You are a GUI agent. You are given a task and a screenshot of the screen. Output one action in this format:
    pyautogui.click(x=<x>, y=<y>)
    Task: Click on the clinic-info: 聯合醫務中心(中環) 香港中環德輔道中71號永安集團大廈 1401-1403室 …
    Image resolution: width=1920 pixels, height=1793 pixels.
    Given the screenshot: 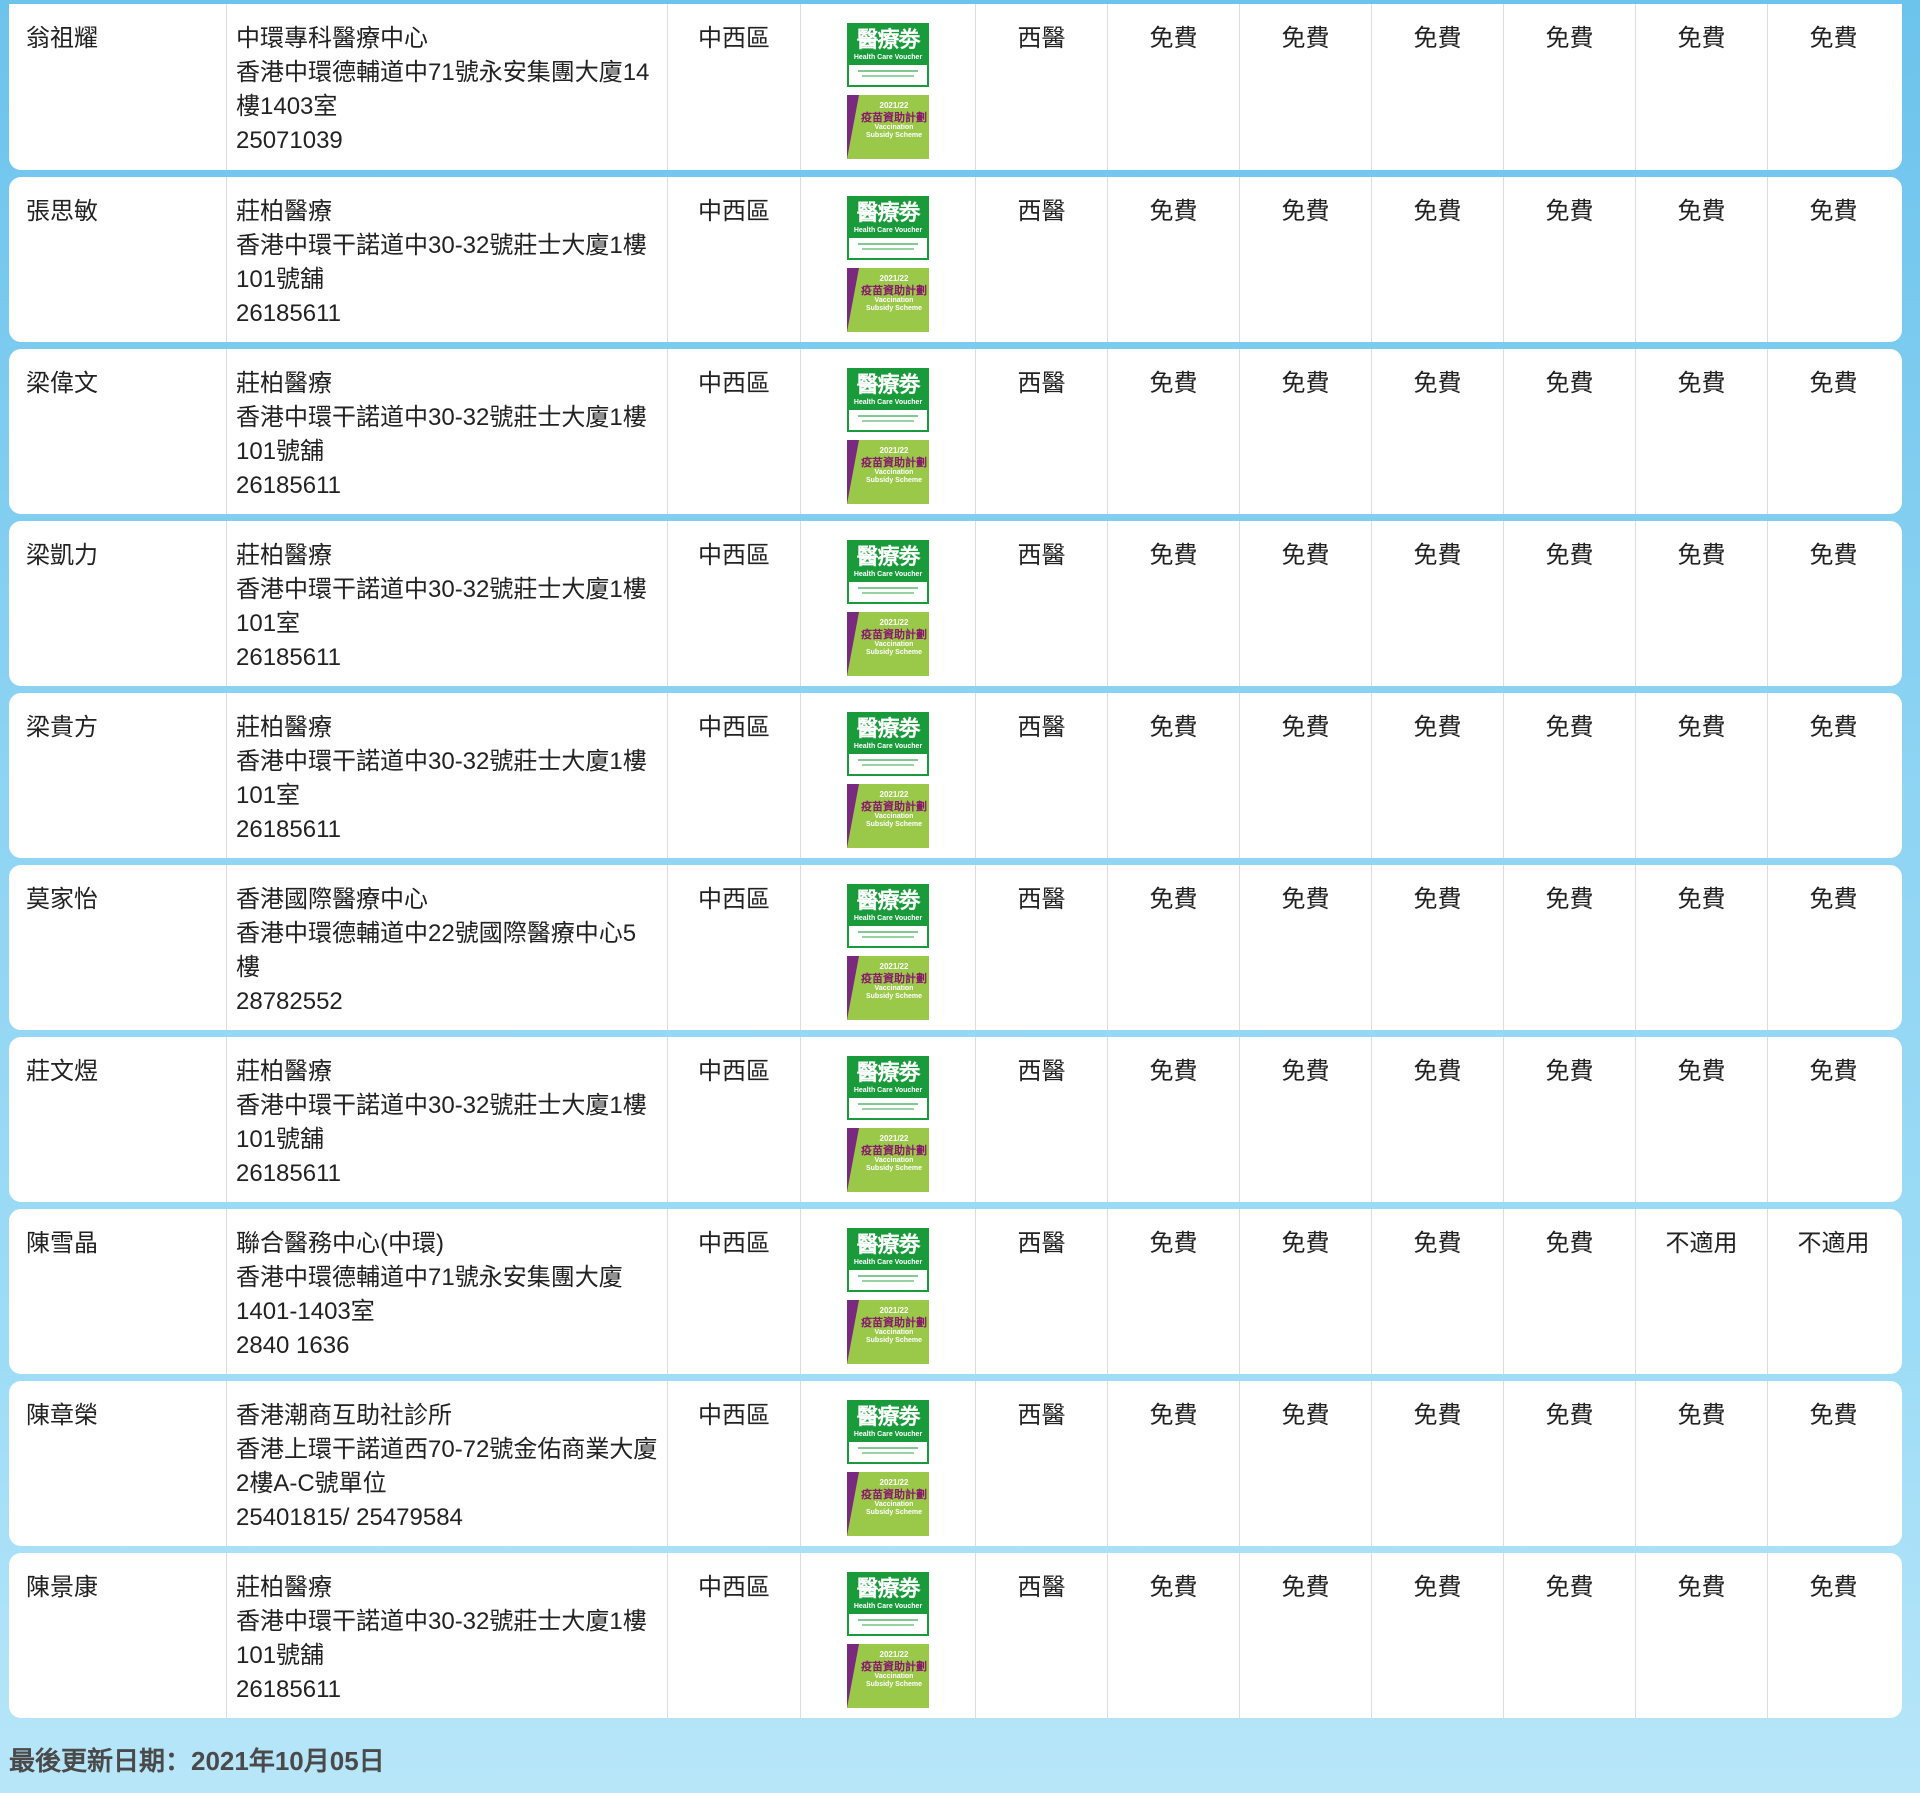 What is the action you would take?
    pyautogui.click(x=447, y=1291)
    